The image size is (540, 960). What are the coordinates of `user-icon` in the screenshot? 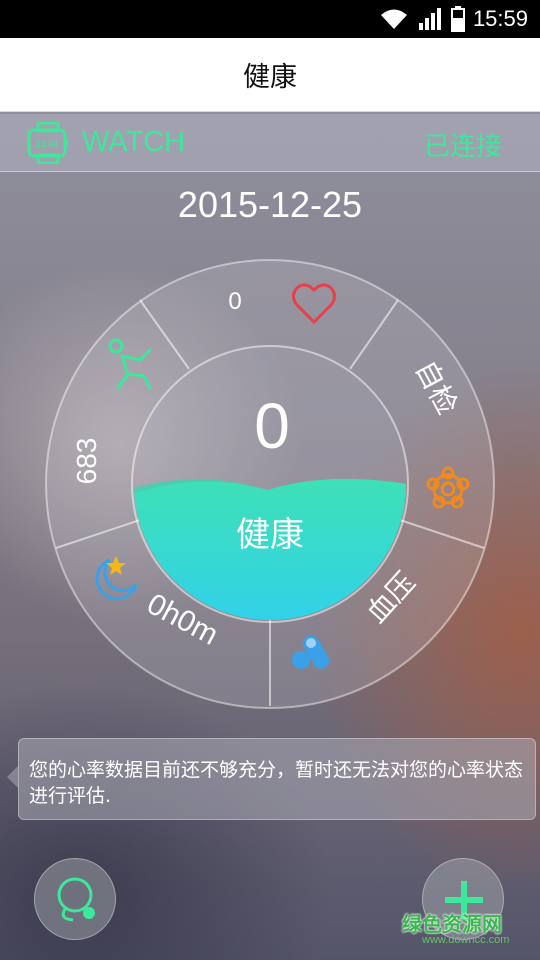 It's located at (76, 899).